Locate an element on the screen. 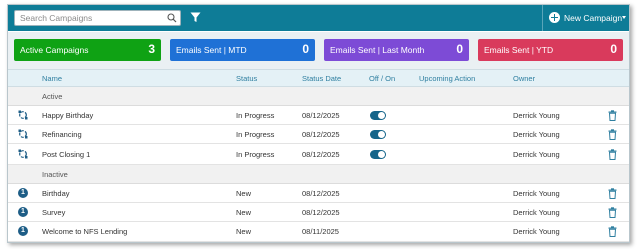 The width and height of the screenshot is (639, 249). group-label: Inactive is located at coordinates (55, 174).